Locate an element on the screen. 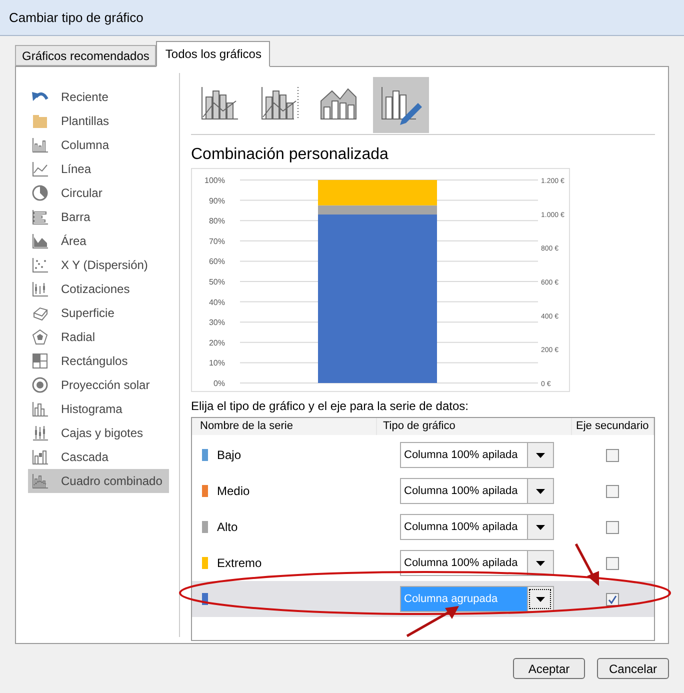 The image size is (684, 693). chart-type-item: Rectángulos is located at coordinates (98, 361).